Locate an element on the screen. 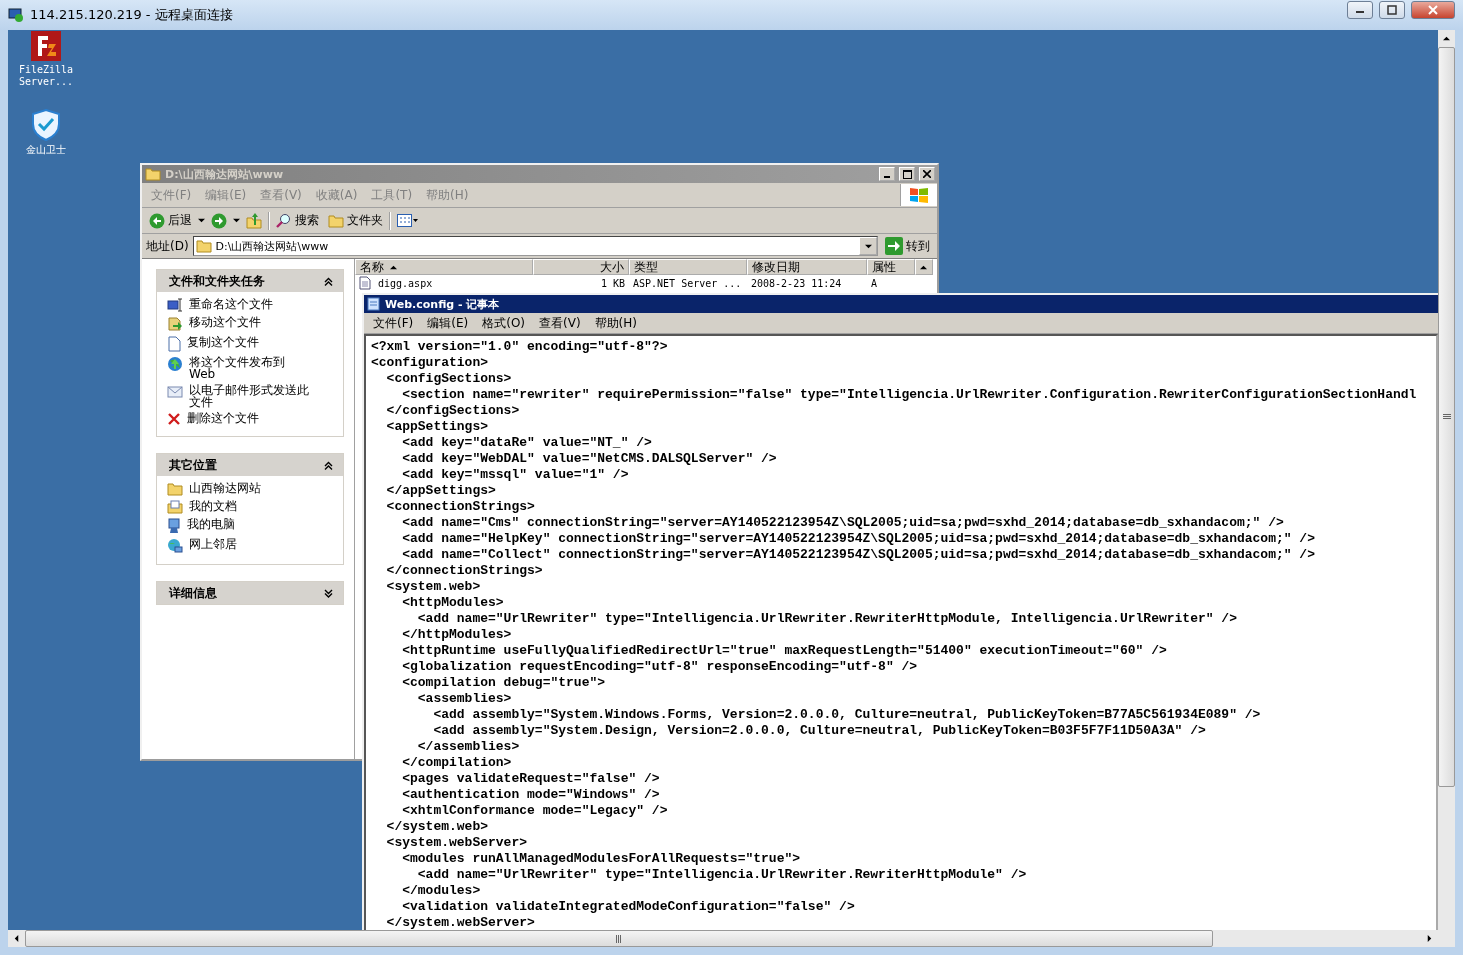 The image size is (1463, 955). panel-title: 其它位置 is located at coordinates (193, 465).